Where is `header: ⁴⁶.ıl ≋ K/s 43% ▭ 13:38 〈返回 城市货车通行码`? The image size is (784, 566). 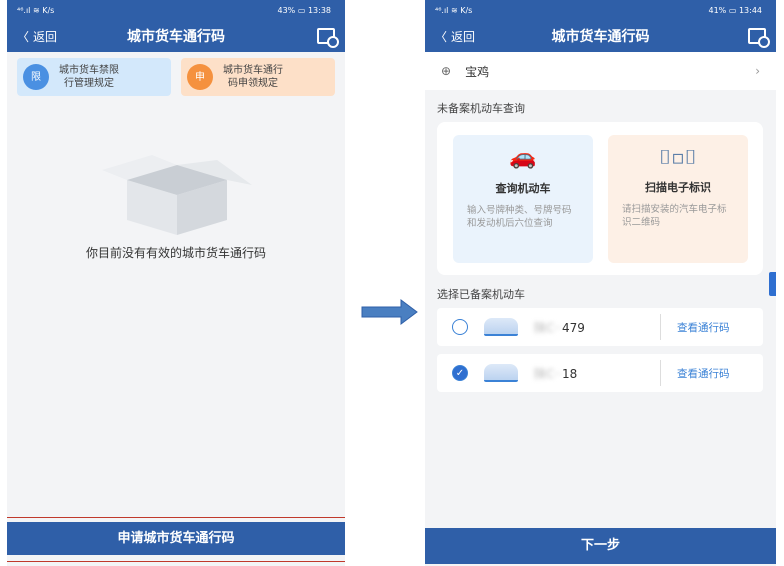 header: ⁴⁶.ıl ≋ K/s 43% ▭ 13:38 〈返回 城市货车通行码 is located at coordinates (176, 26).